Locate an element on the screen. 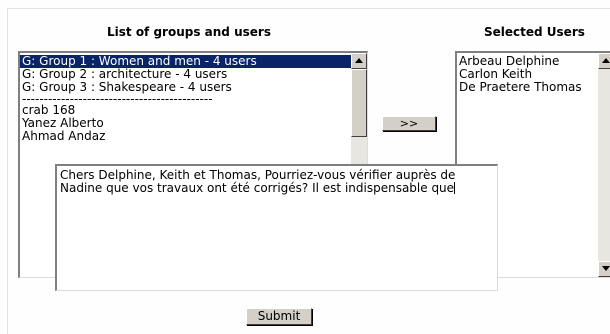  scroll-up-button is located at coordinates (359, 61).